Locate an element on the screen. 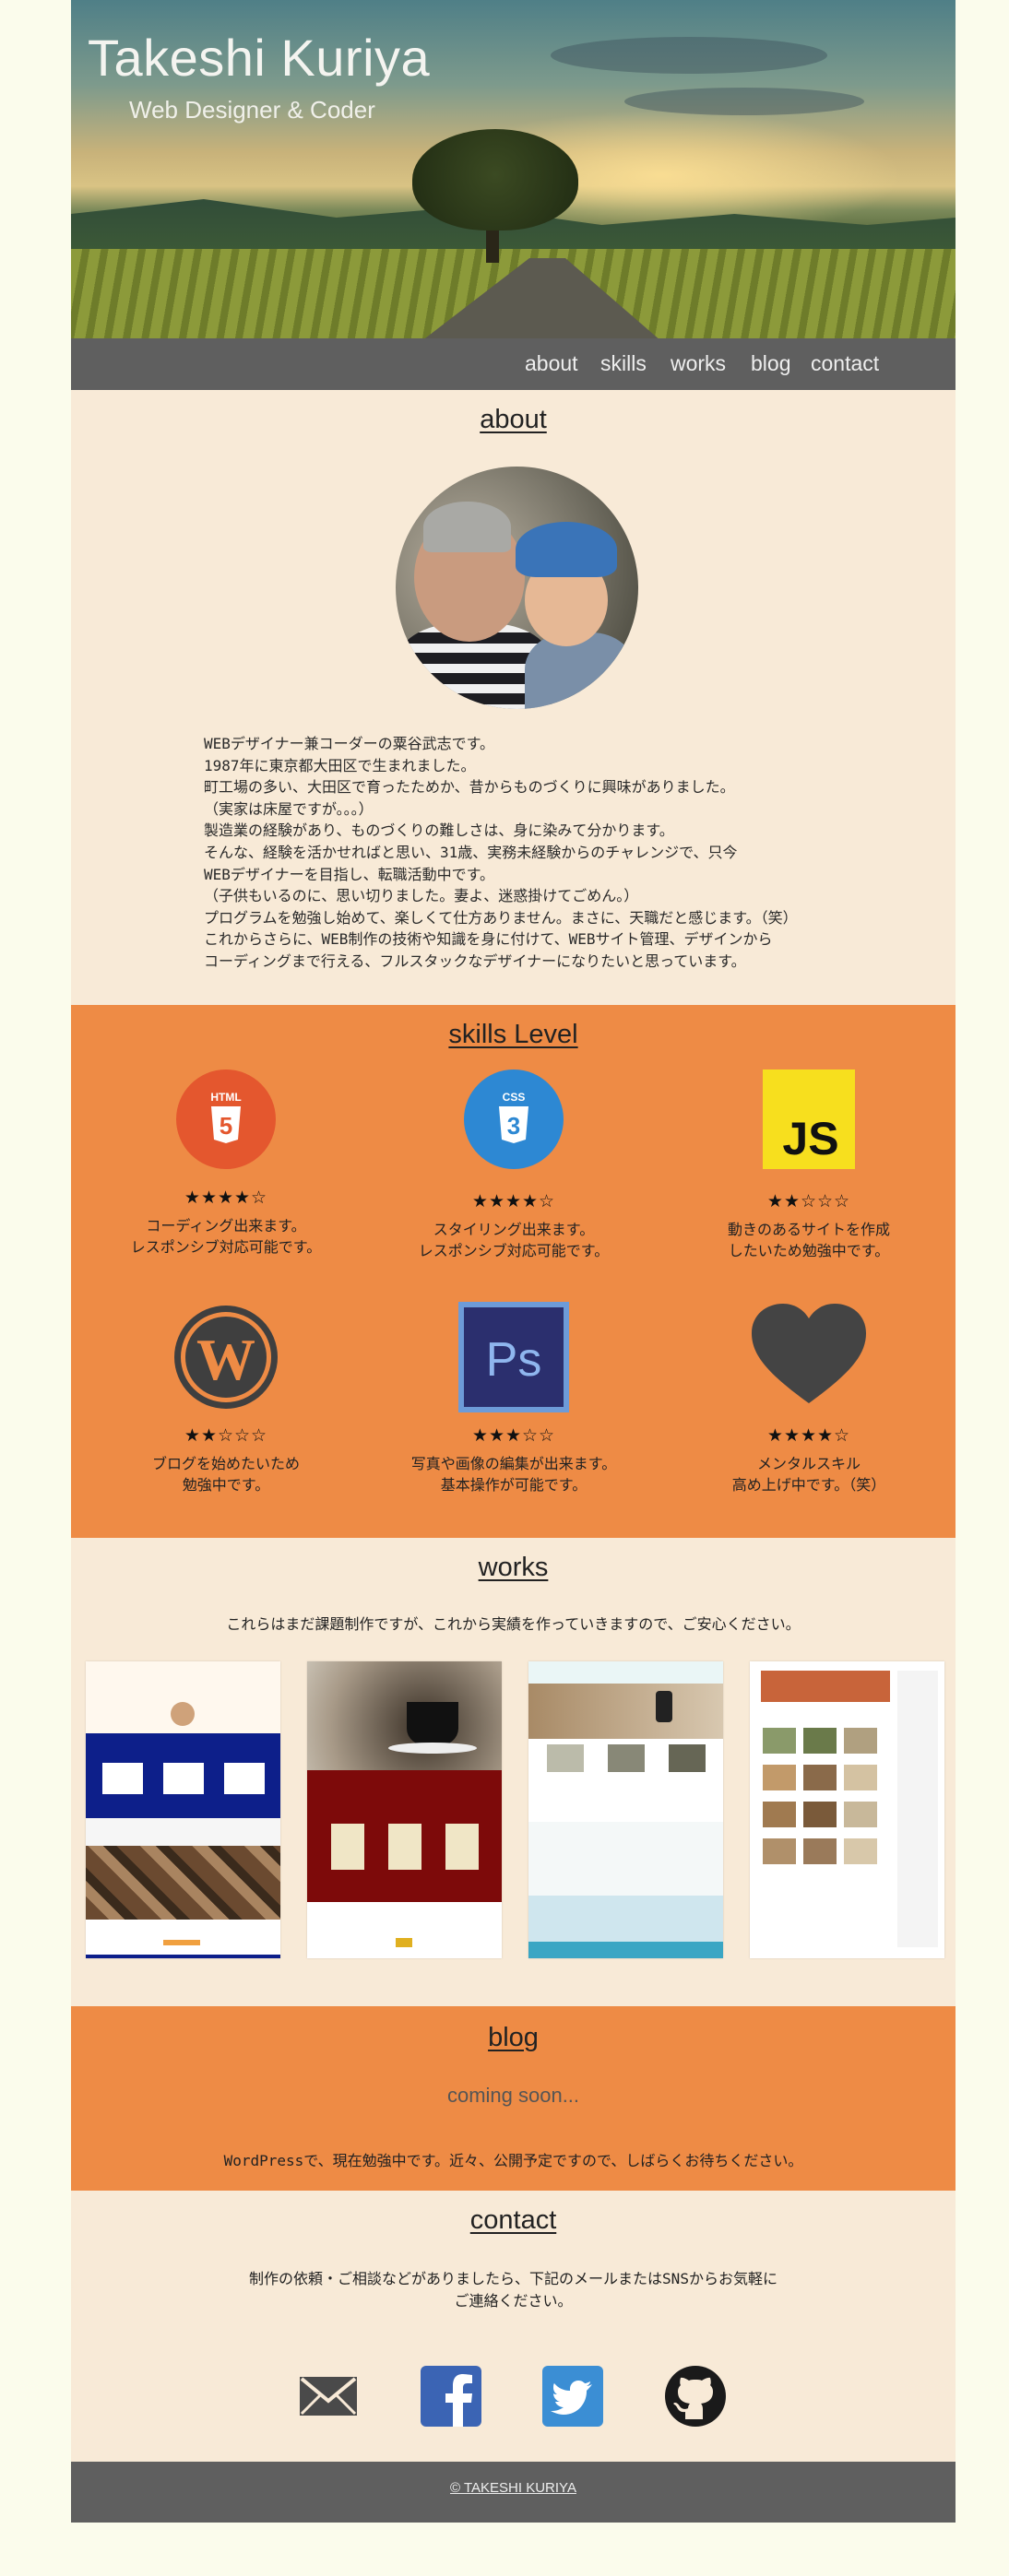  html5-icon-label: HTML is located at coordinates (226, 1097).